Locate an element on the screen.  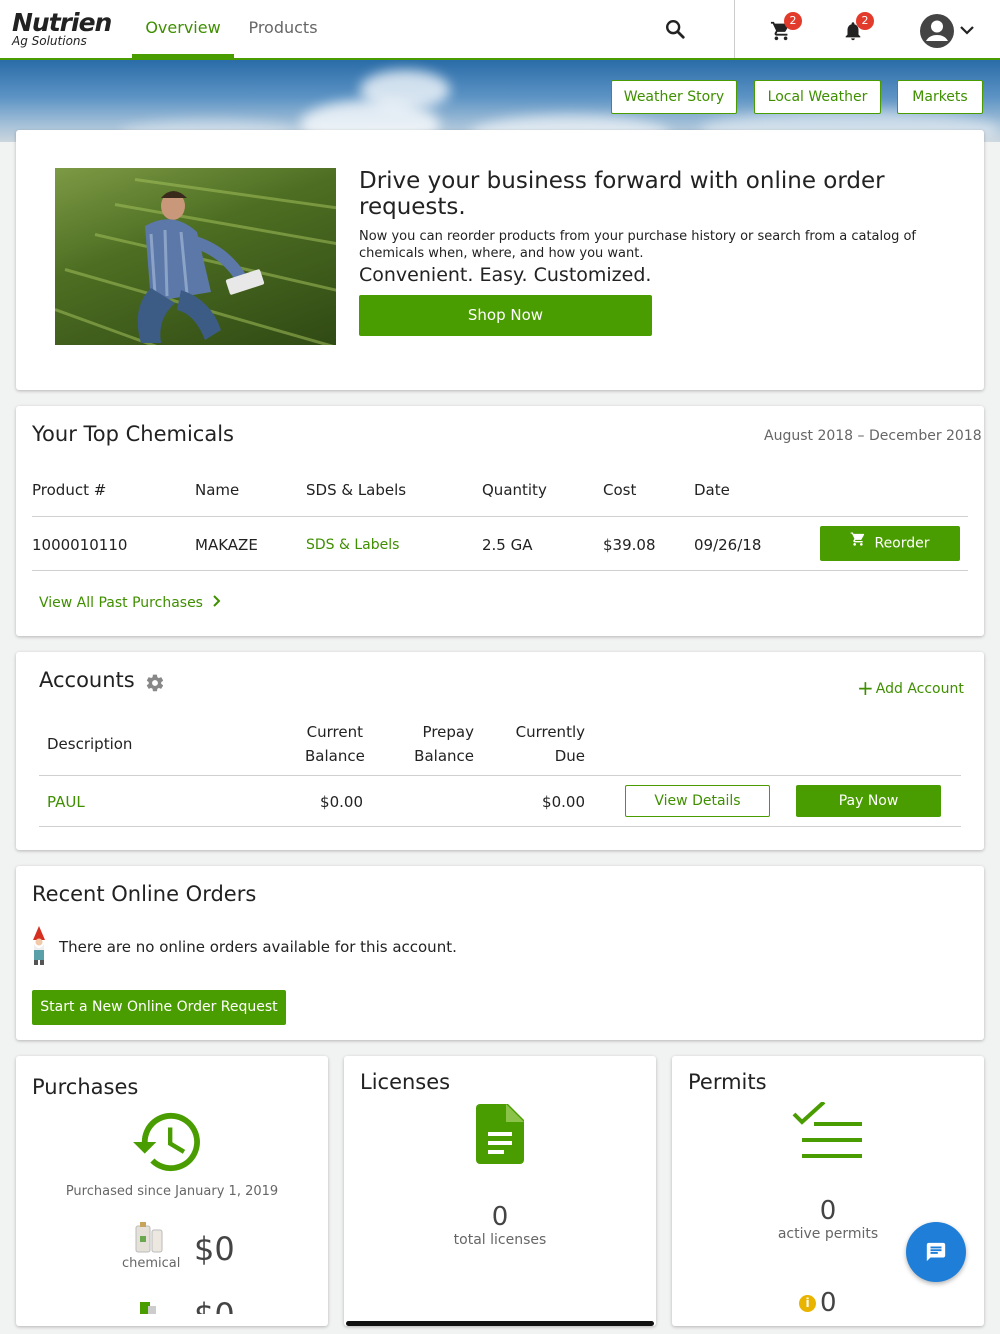
column-header-current-1: Current is located at coordinates (334, 732).